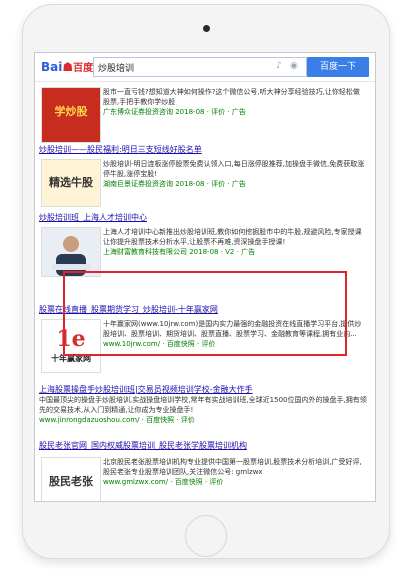 The image size is (410, 569). I want to click on paw-icon: ☗, so click(68, 67).